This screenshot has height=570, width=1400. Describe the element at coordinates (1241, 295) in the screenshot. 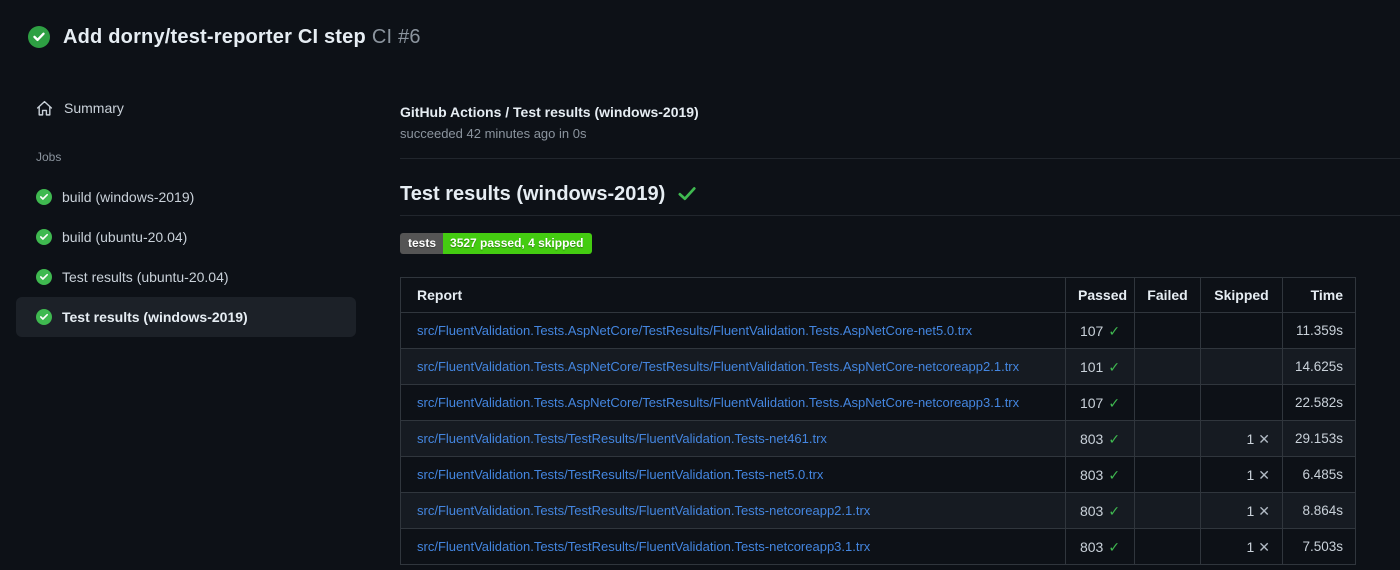

I see `col-header-skipped: Skipped` at that location.